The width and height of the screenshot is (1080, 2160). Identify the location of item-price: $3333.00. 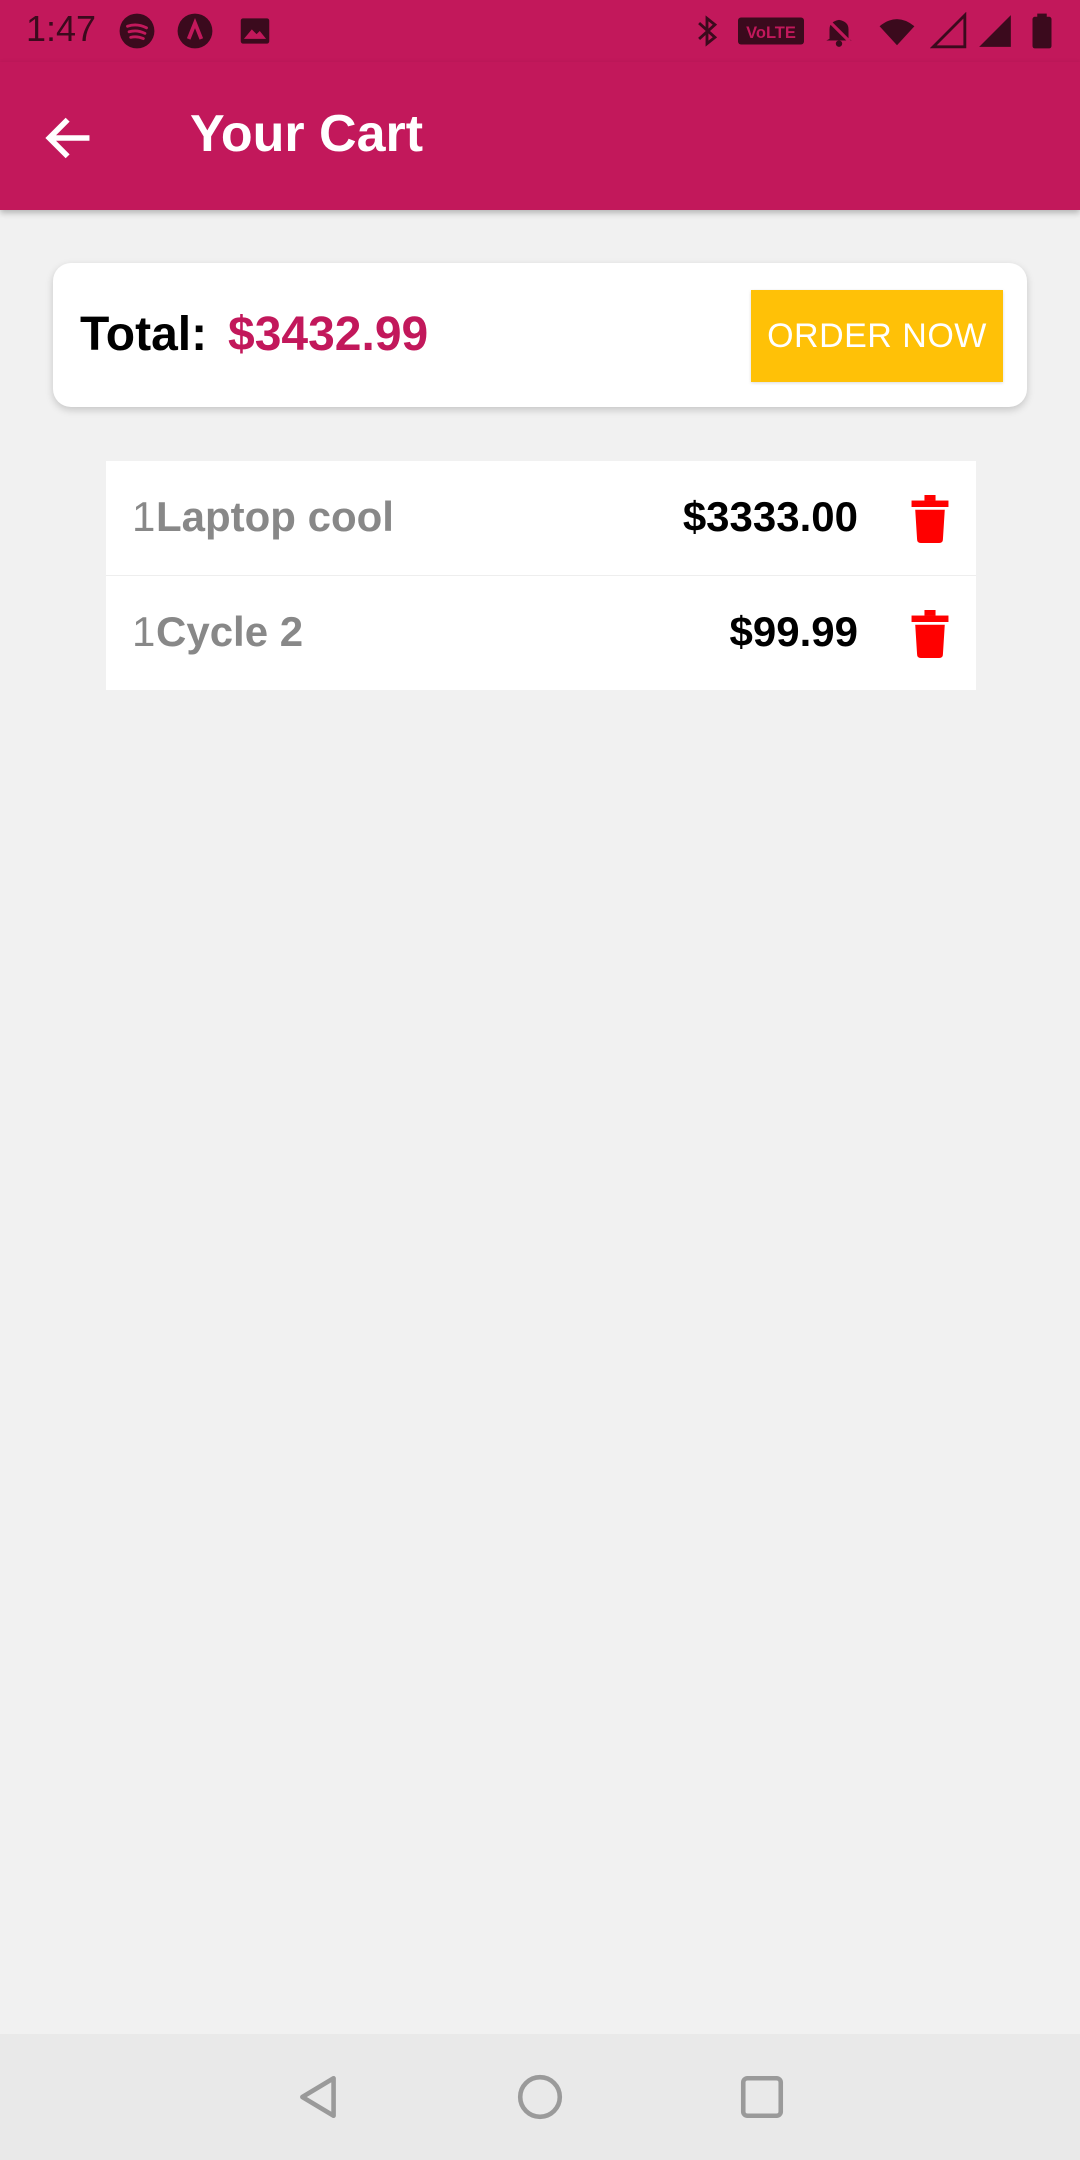
(770, 516).